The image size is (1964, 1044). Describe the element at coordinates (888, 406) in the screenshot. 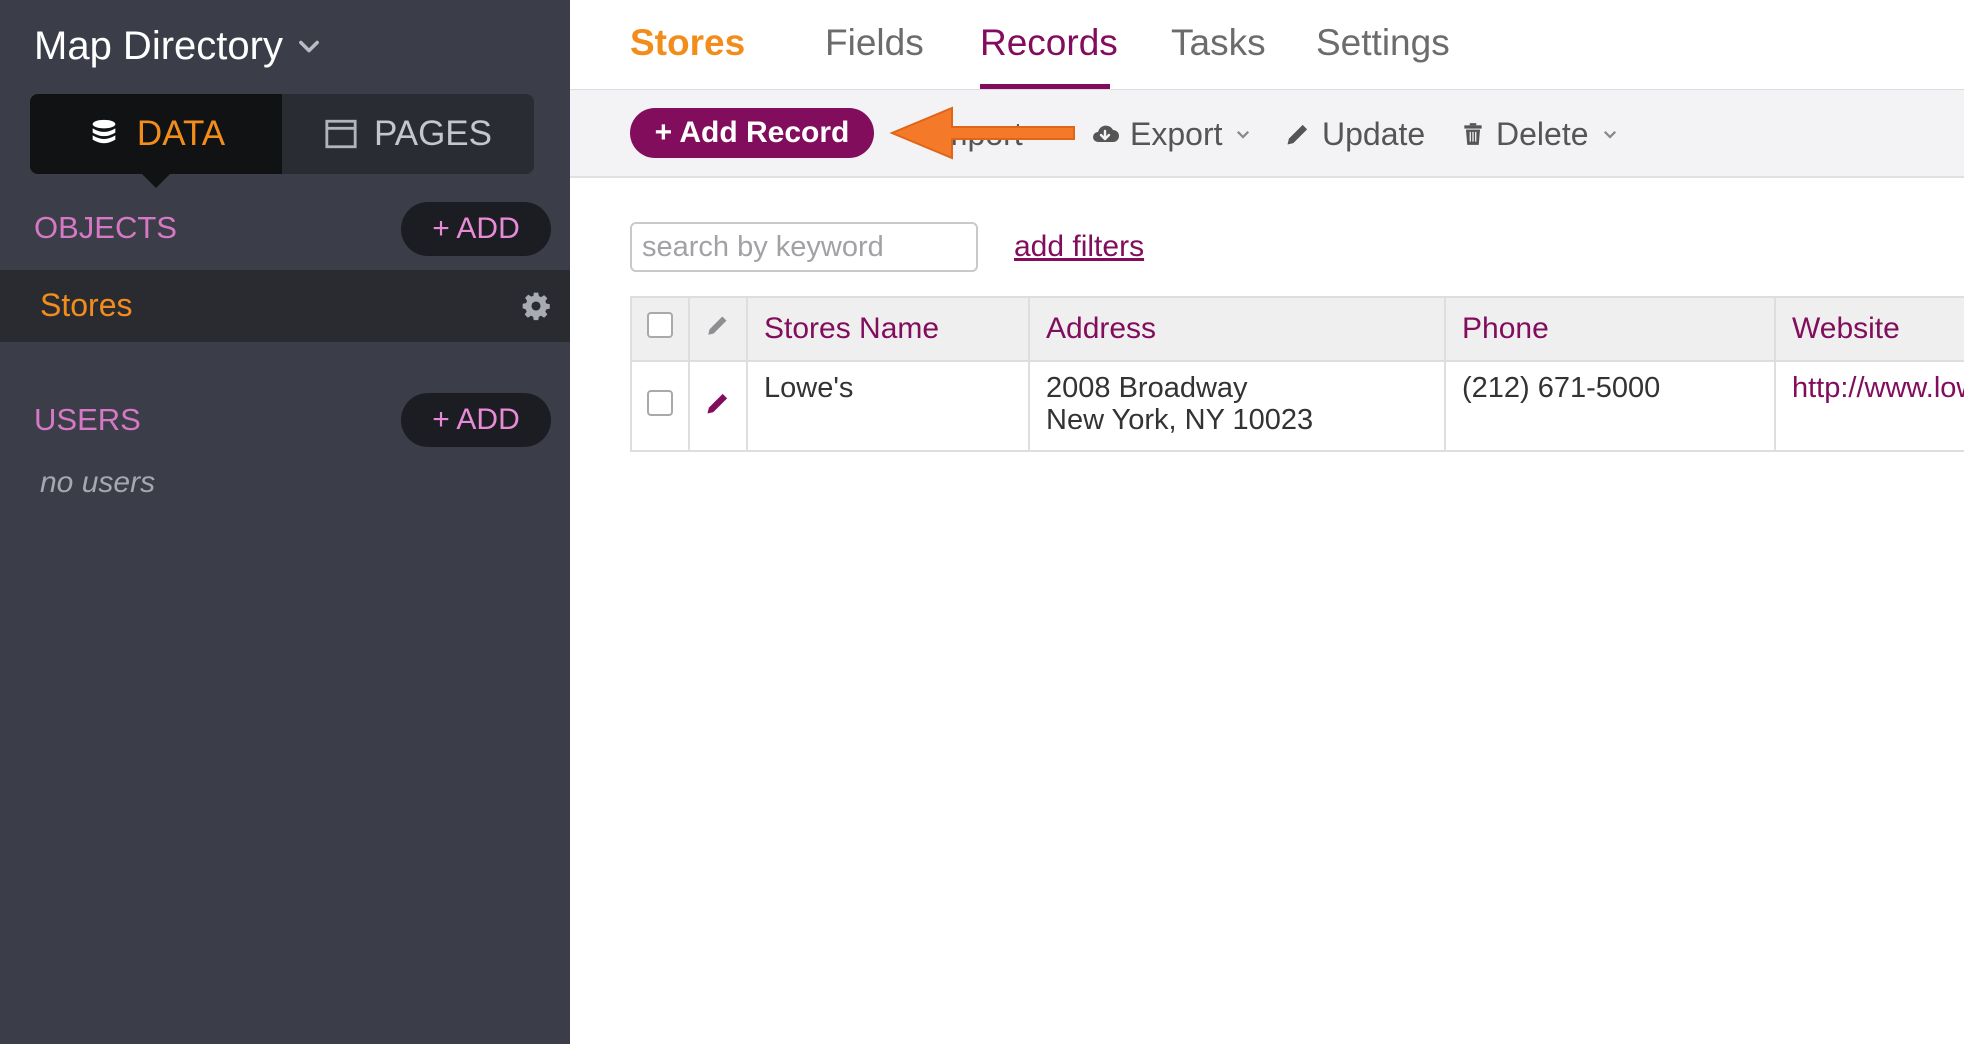

I see `cell-store-name: Lowe's` at that location.